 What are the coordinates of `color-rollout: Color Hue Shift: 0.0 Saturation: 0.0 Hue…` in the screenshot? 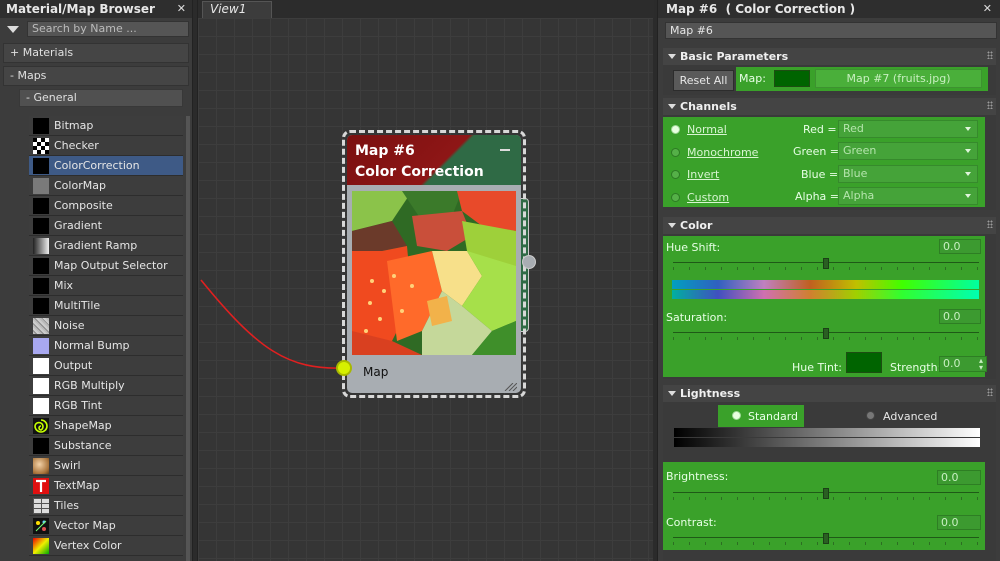 It's located at (829, 298).